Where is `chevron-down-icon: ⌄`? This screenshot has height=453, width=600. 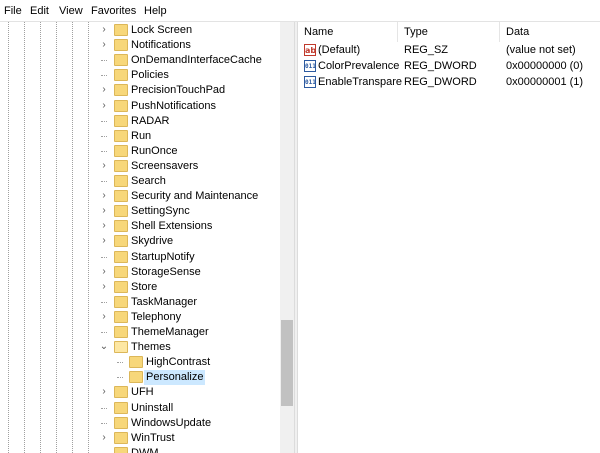 chevron-down-icon: ⌄ is located at coordinates (104, 347).